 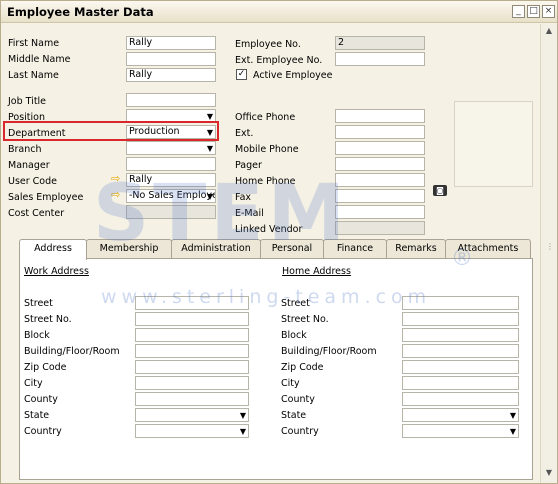 I want to click on home-address-label: Building/Floor/Room, so click(x=329, y=351).